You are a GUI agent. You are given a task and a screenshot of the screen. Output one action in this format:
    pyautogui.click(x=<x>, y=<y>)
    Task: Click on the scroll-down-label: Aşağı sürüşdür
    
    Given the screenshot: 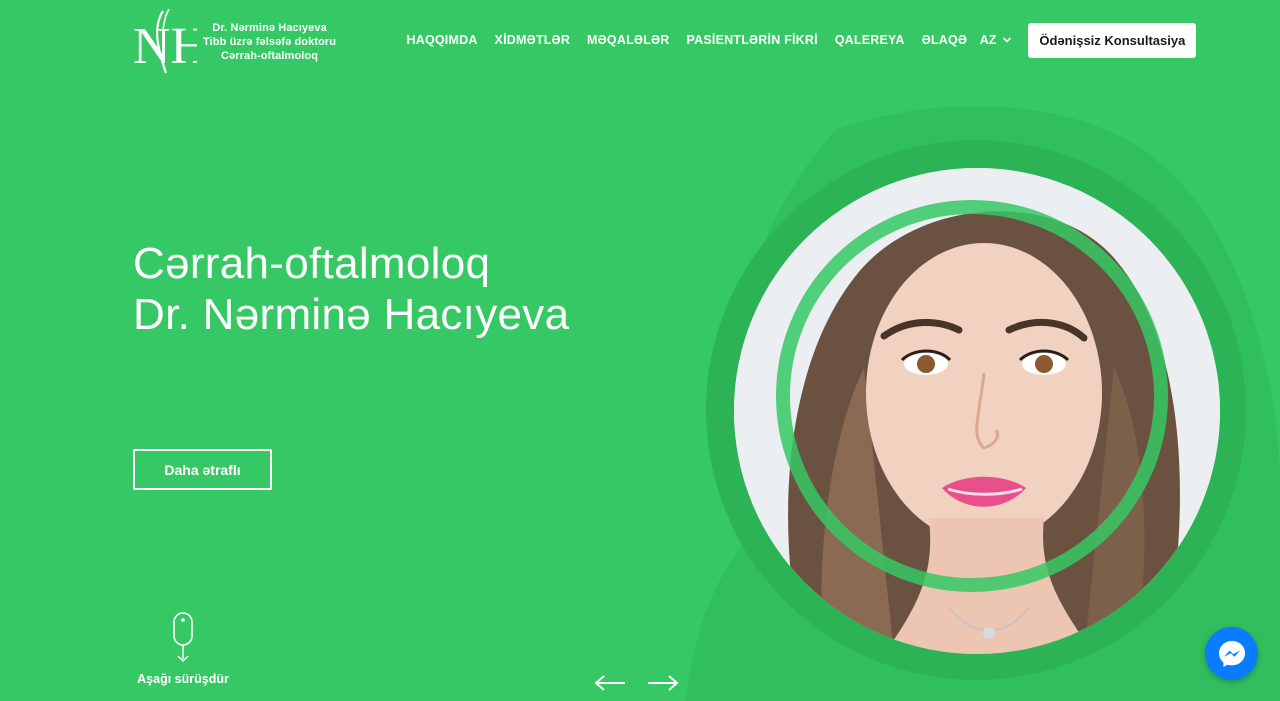 What is the action you would take?
    pyautogui.click(x=183, y=679)
    